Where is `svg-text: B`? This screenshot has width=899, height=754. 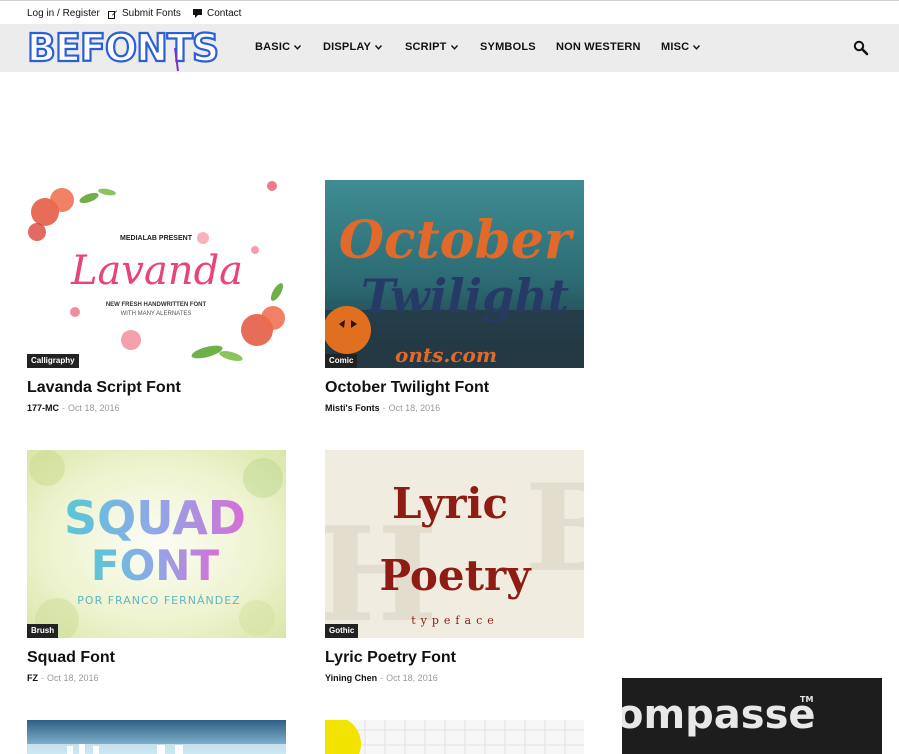 svg-text: B is located at coordinates (554, 528).